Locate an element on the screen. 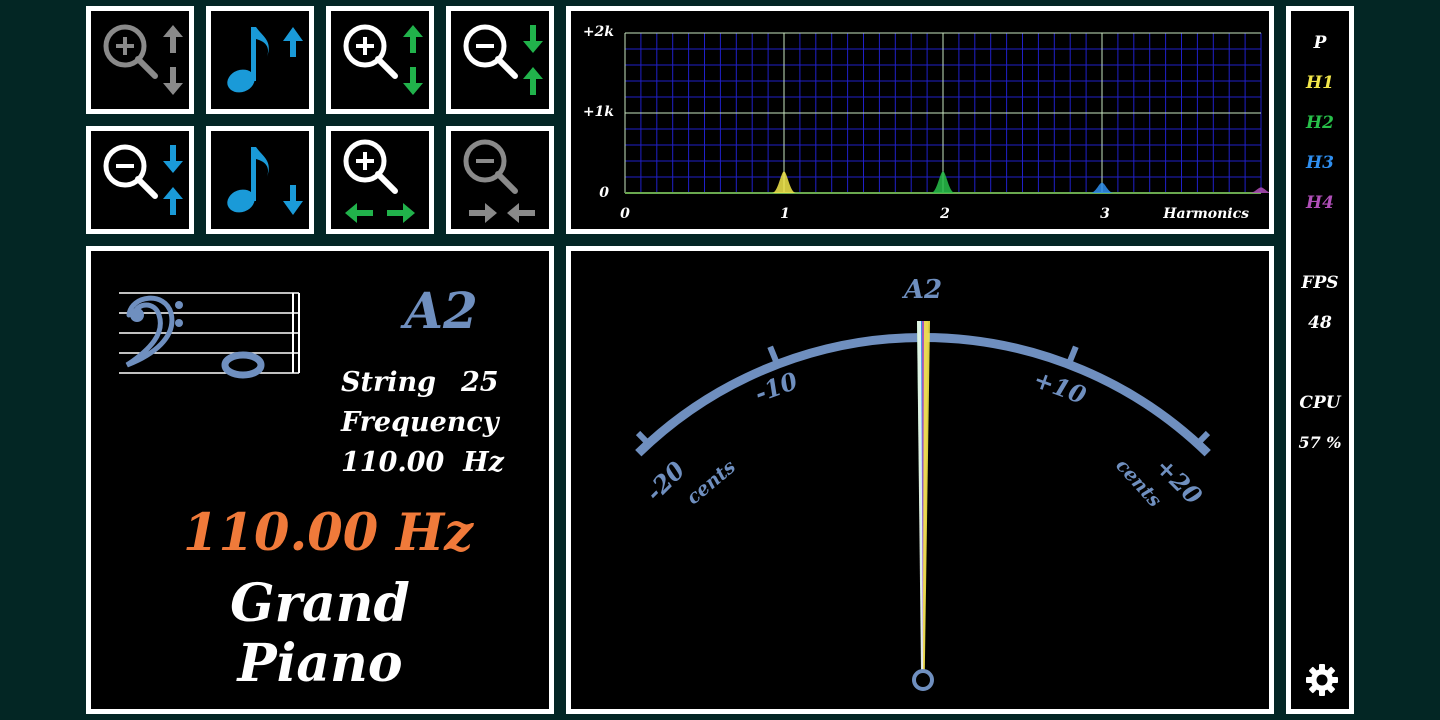 The image size is (1440, 720). zoom-in-horizontal-icon is located at coordinates (379, 181).